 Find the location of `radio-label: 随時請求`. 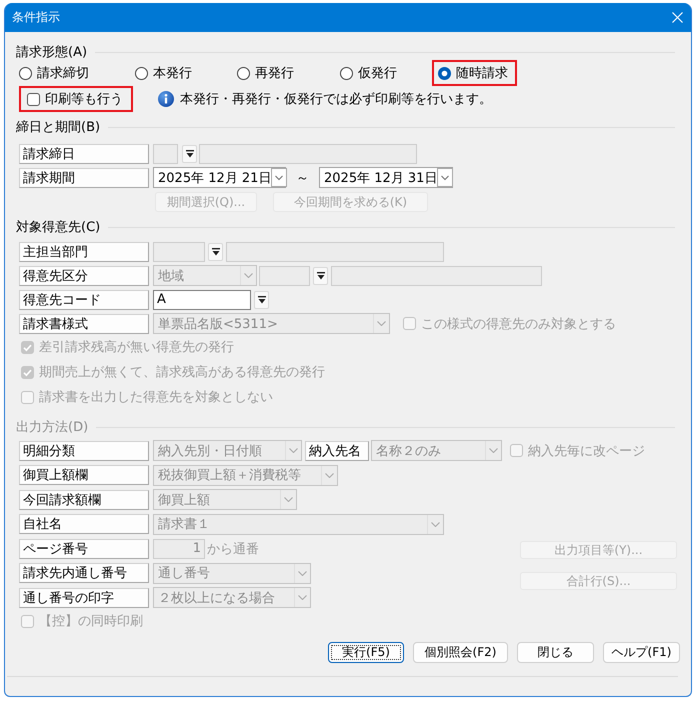

radio-label: 随時請求 is located at coordinates (482, 73).